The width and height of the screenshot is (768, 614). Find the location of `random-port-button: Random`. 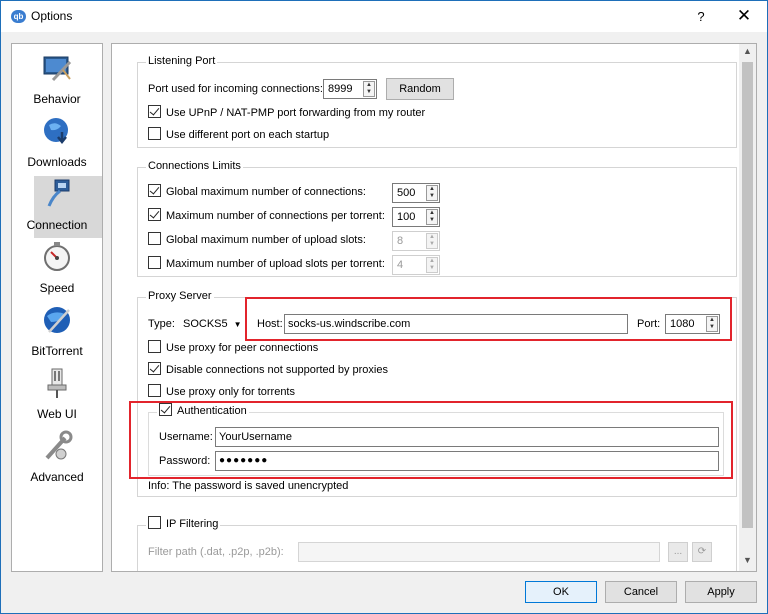

random-port-button: Random is located at coordinates (420, 89).